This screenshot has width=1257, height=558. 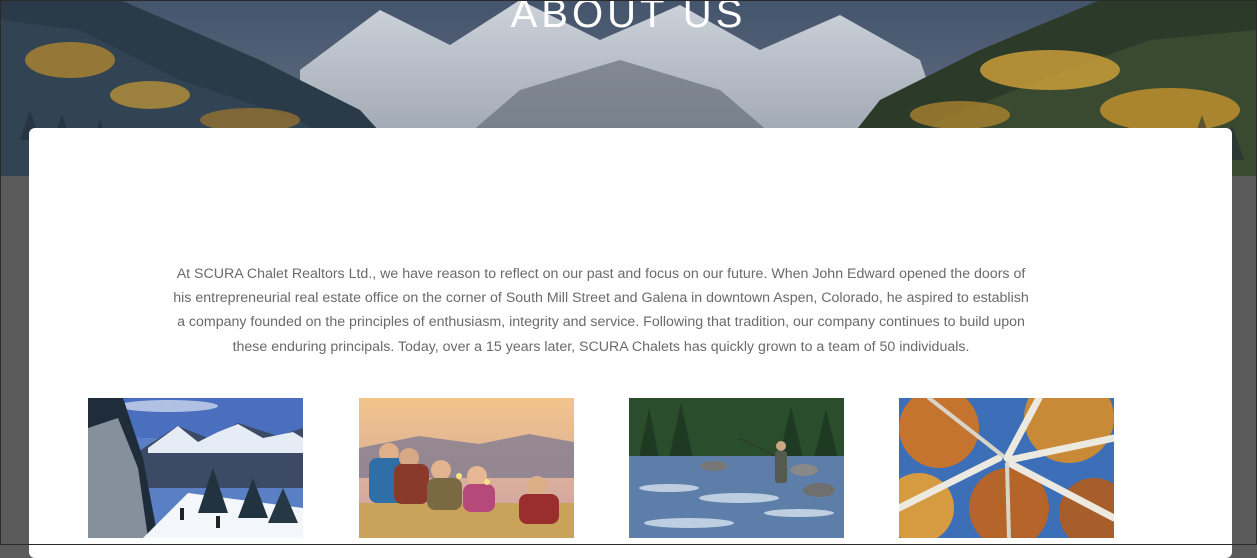 I want to click on gallery-image-skiers, so click(x=195, y=468).